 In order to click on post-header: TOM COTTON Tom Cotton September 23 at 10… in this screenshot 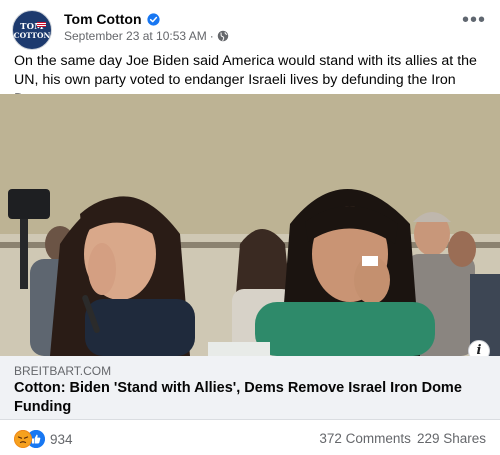, I will do `click(250, 29)`.